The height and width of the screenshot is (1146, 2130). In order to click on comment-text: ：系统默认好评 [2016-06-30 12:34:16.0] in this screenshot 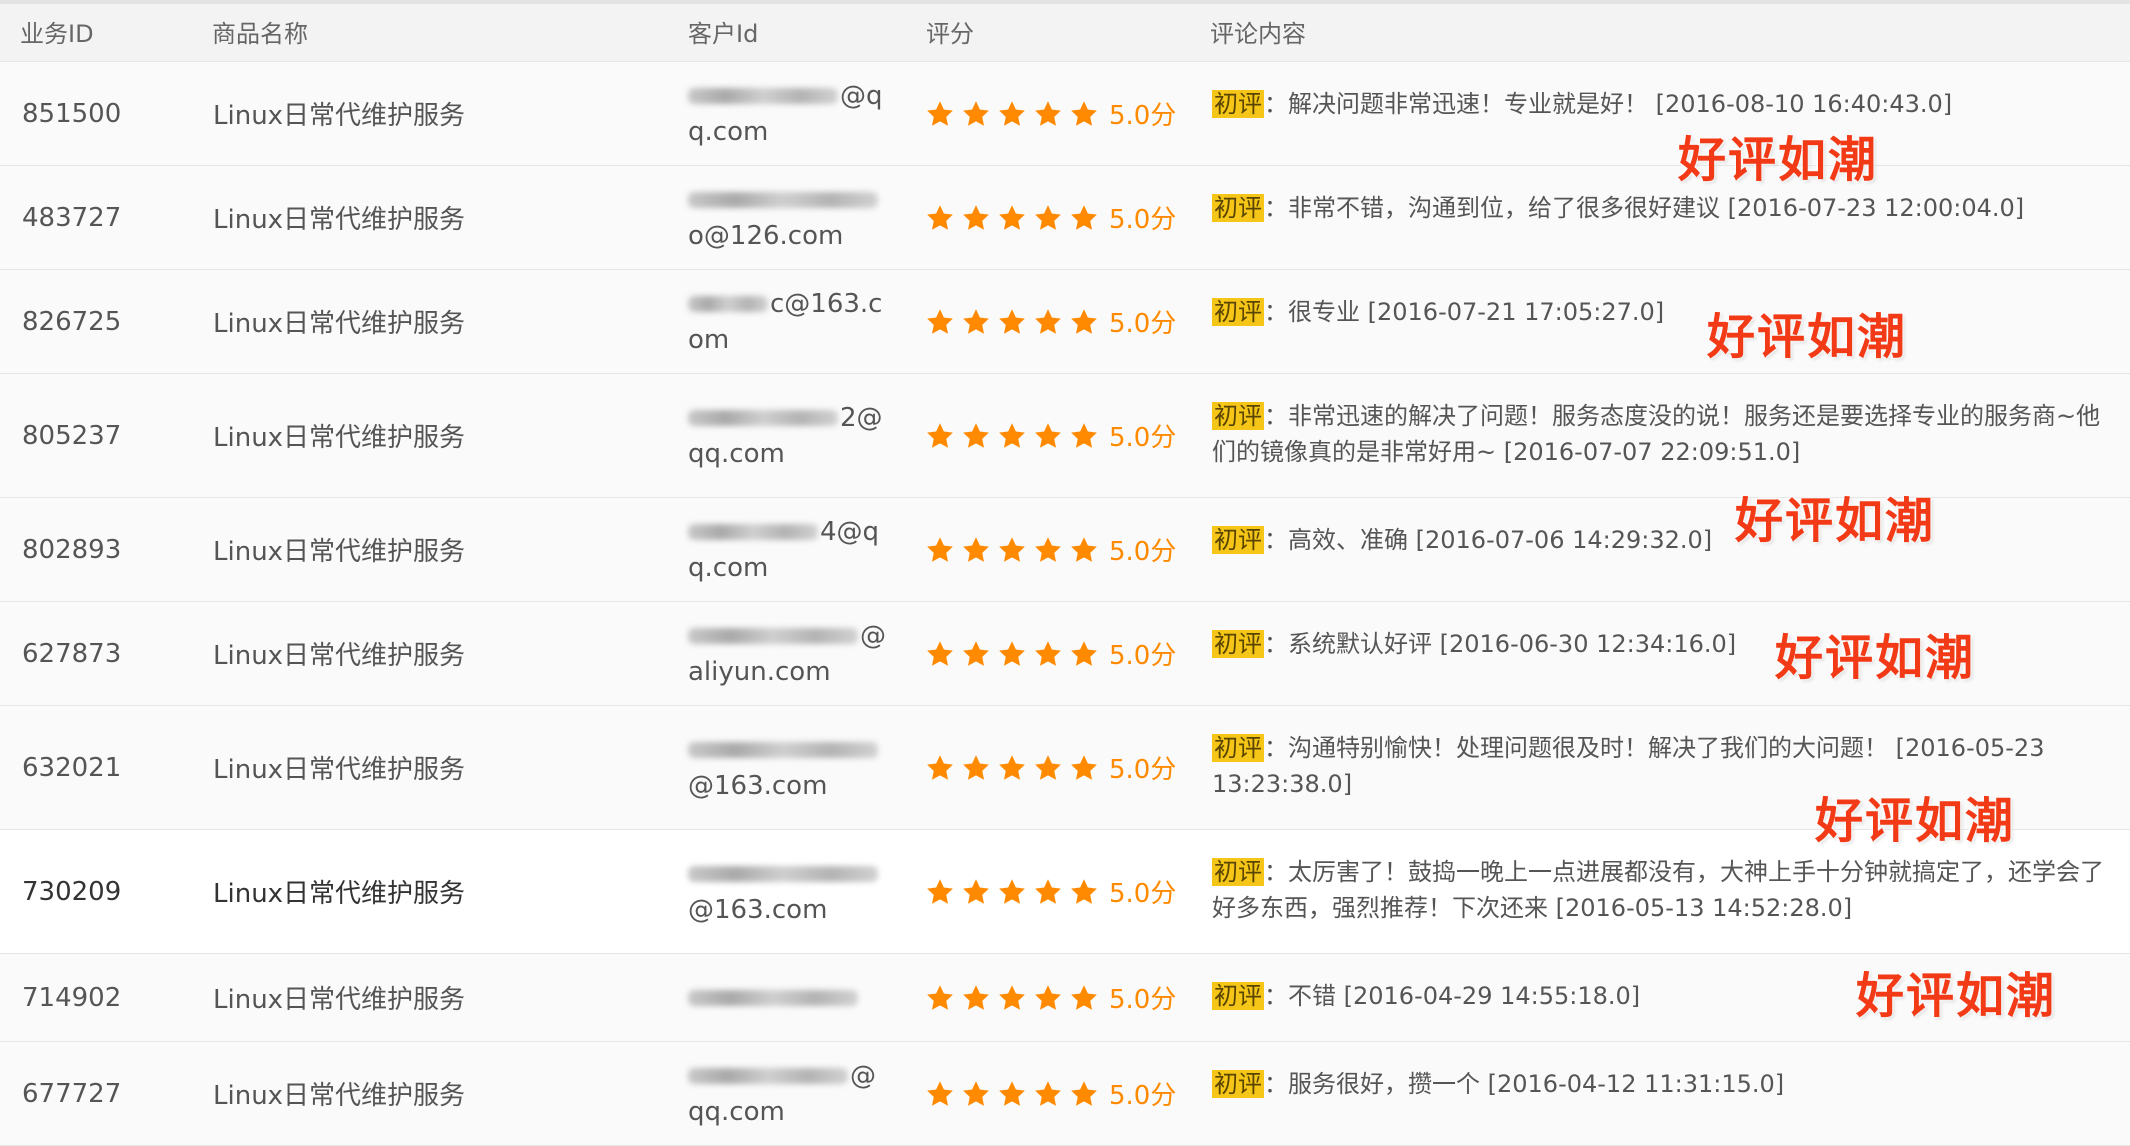, I will do `click(1500, 644)`.